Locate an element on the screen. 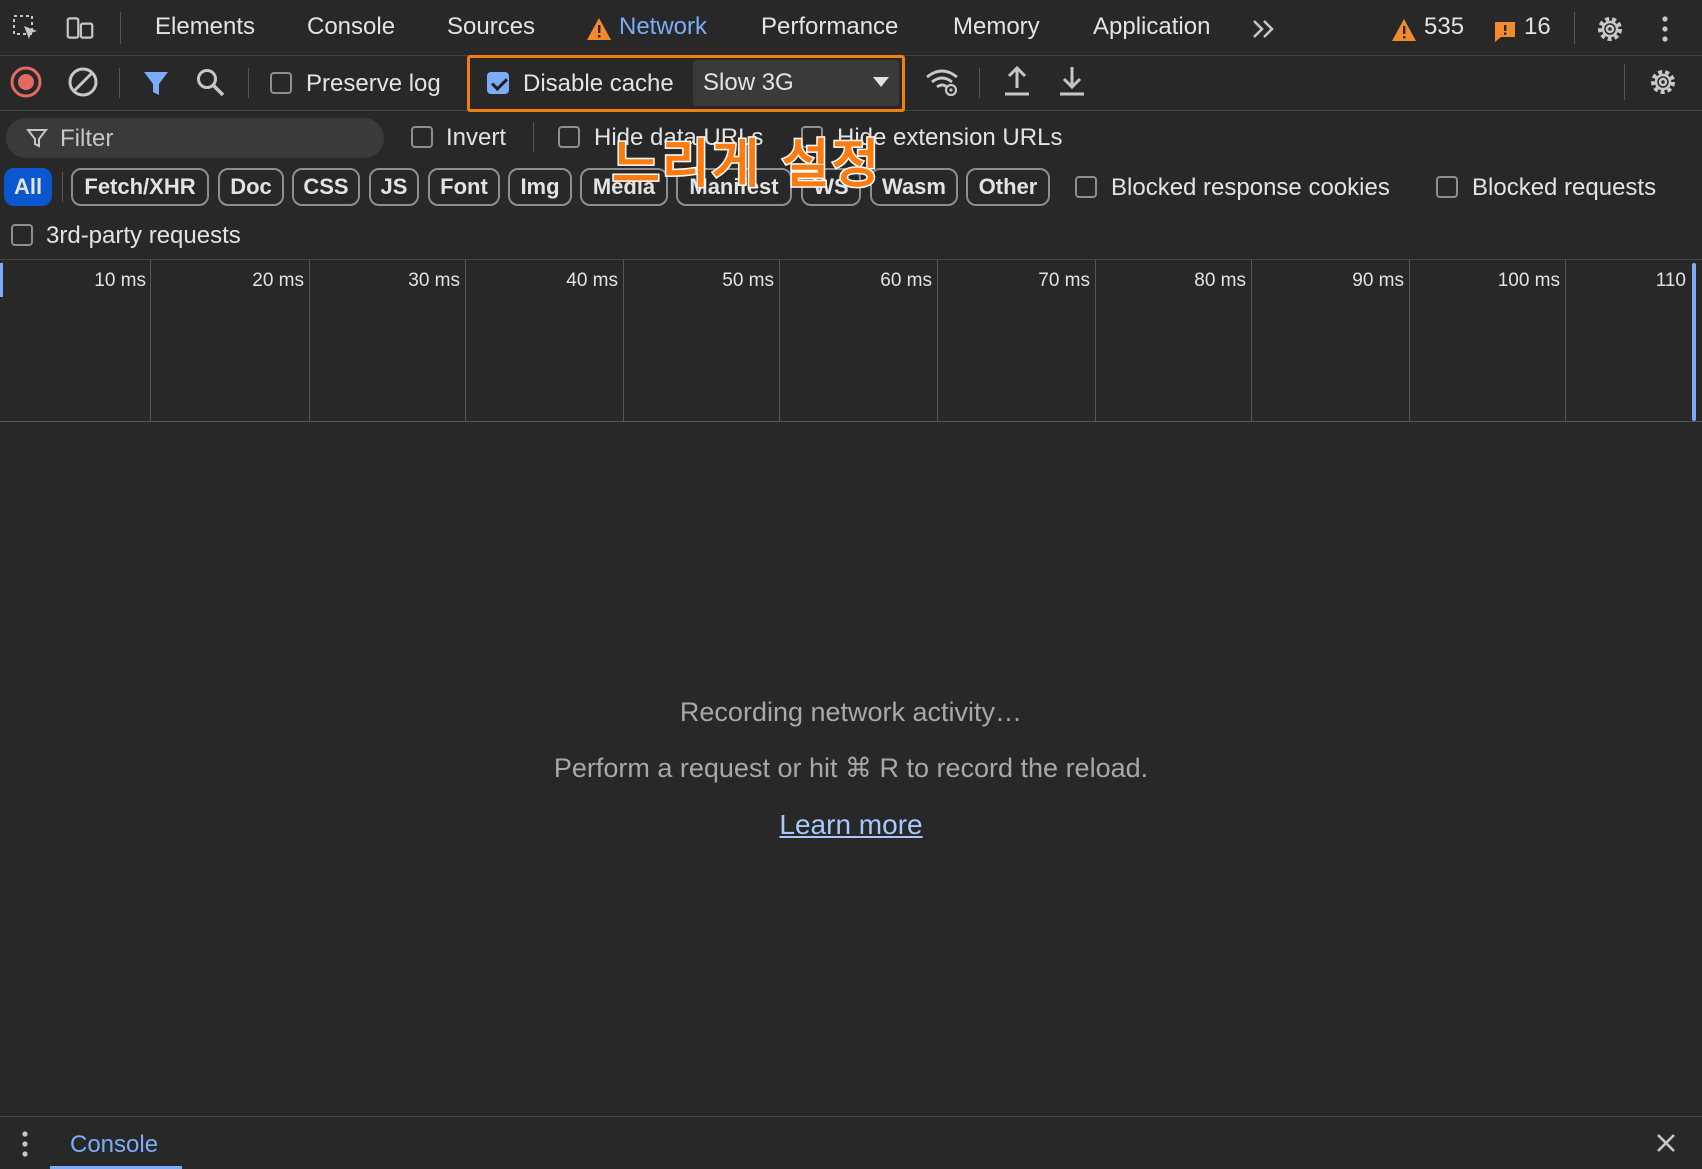  timeline-right-handle is located at coordinates (1694, 342).